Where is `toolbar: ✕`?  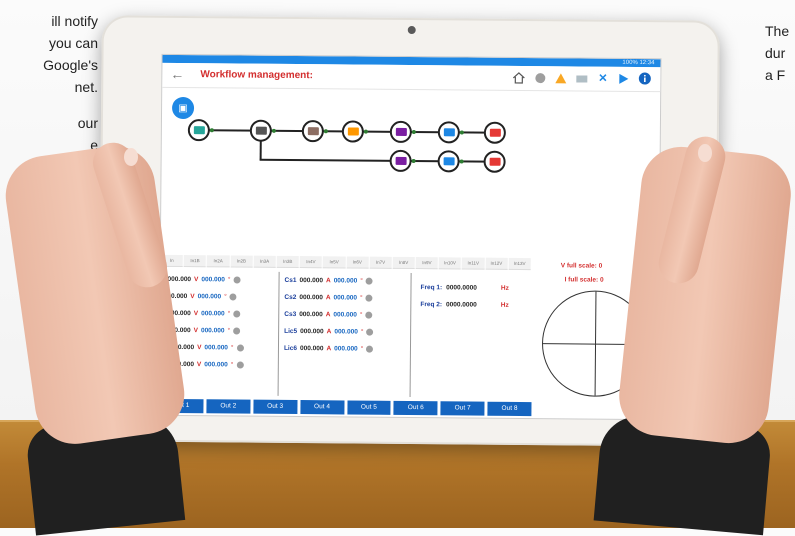
toolbar: ✕ is located at coordinates (581, 78).